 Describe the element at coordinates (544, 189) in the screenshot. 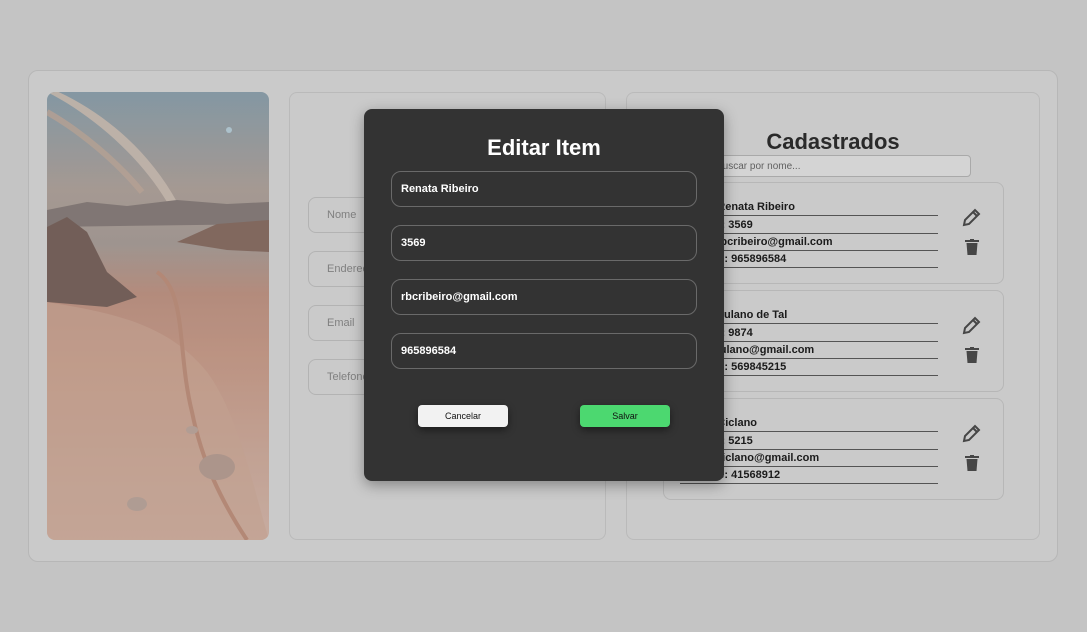

I see `edit-name-input` at that location.